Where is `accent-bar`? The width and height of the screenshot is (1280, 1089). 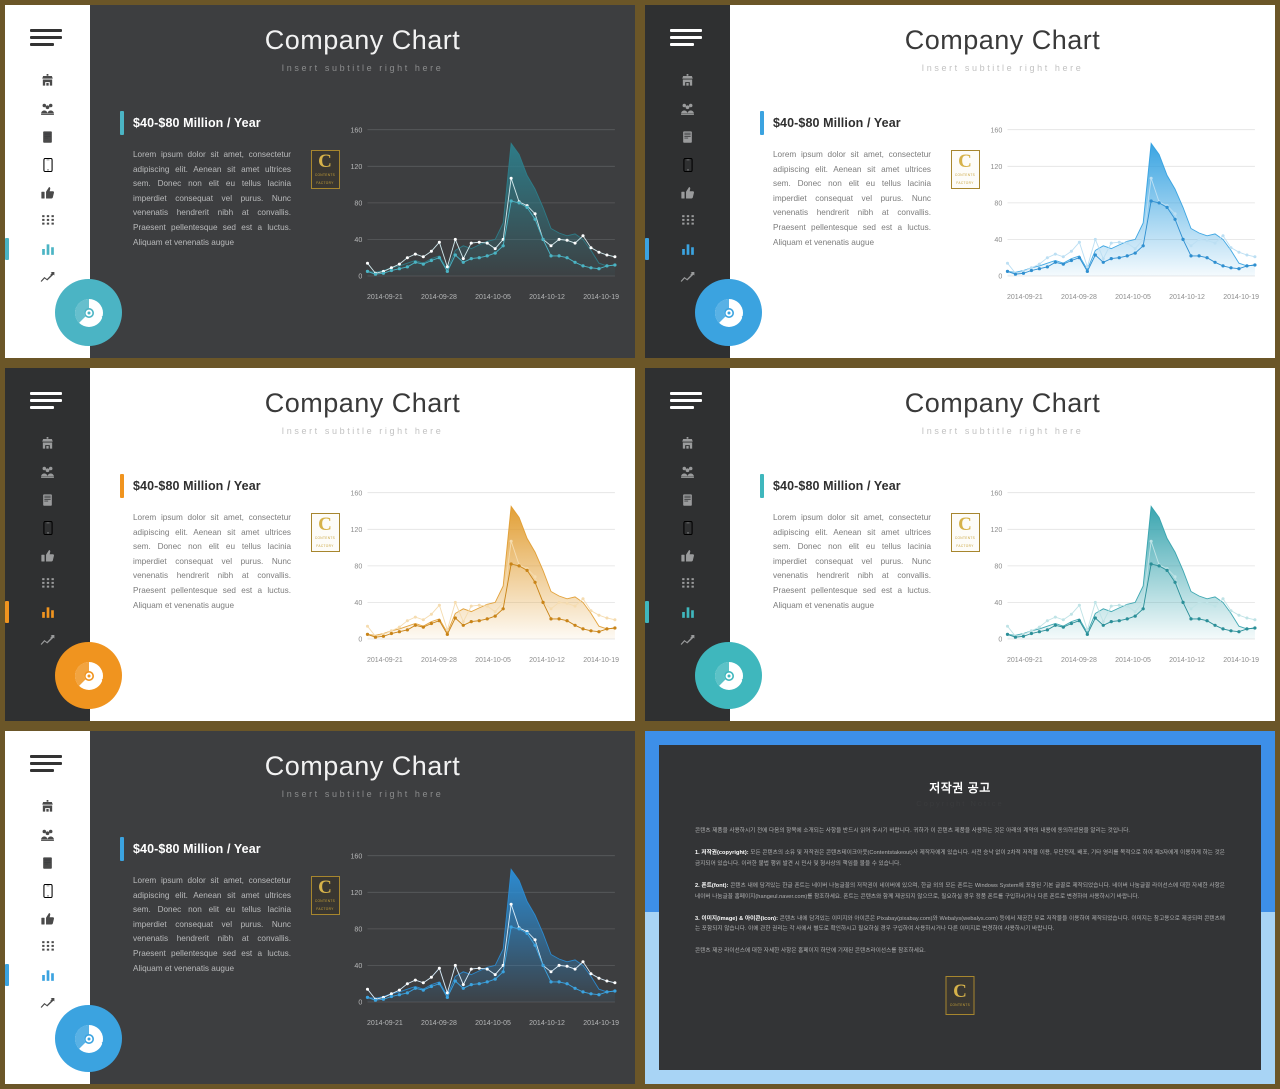
accent-bar is located at coordinates (122, 849).